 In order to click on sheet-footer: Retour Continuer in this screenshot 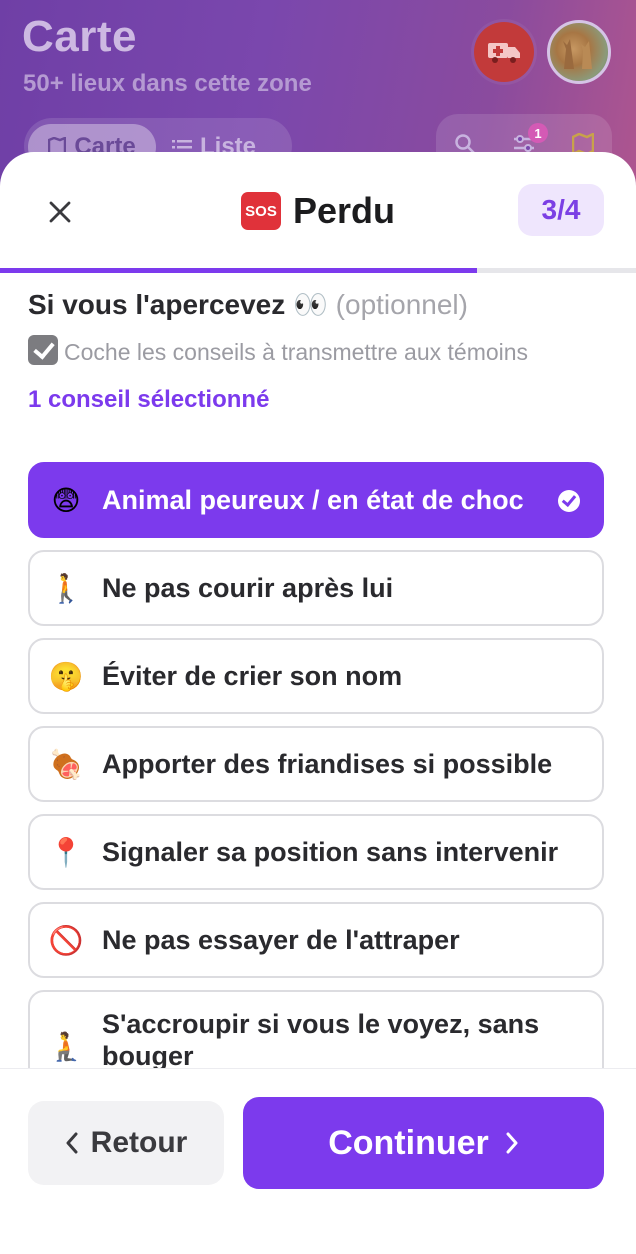, I will do `click(318, 1161)`.